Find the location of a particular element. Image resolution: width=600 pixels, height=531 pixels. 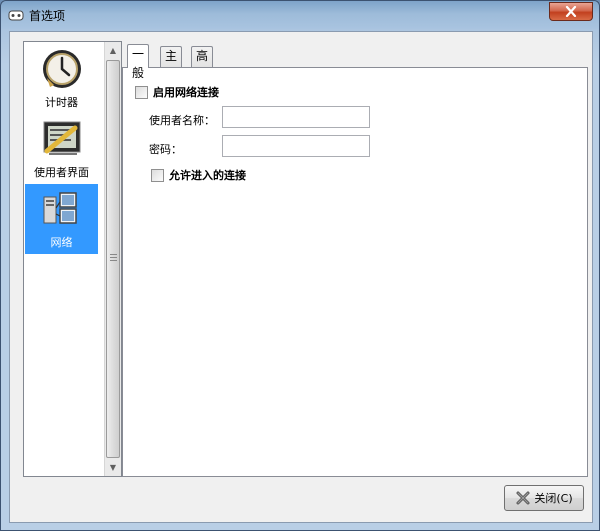

interface-icon is located at coordinates (62, 138).